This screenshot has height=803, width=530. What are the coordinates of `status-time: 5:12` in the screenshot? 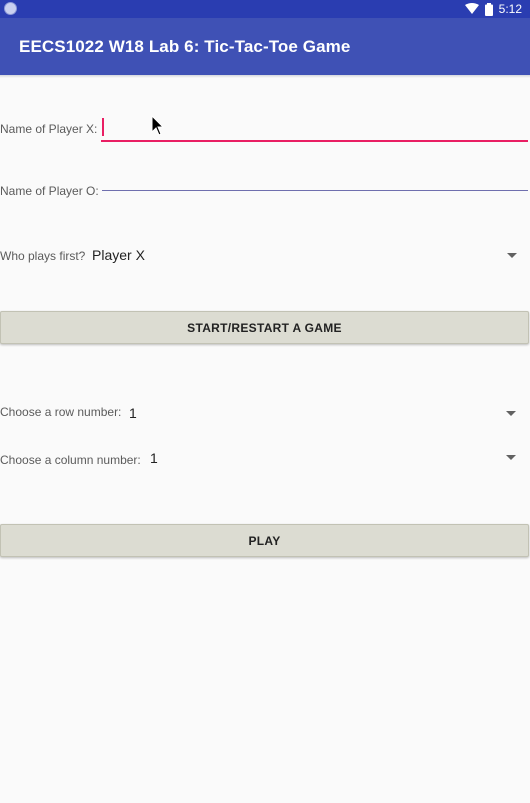 It's located at (510, 9).